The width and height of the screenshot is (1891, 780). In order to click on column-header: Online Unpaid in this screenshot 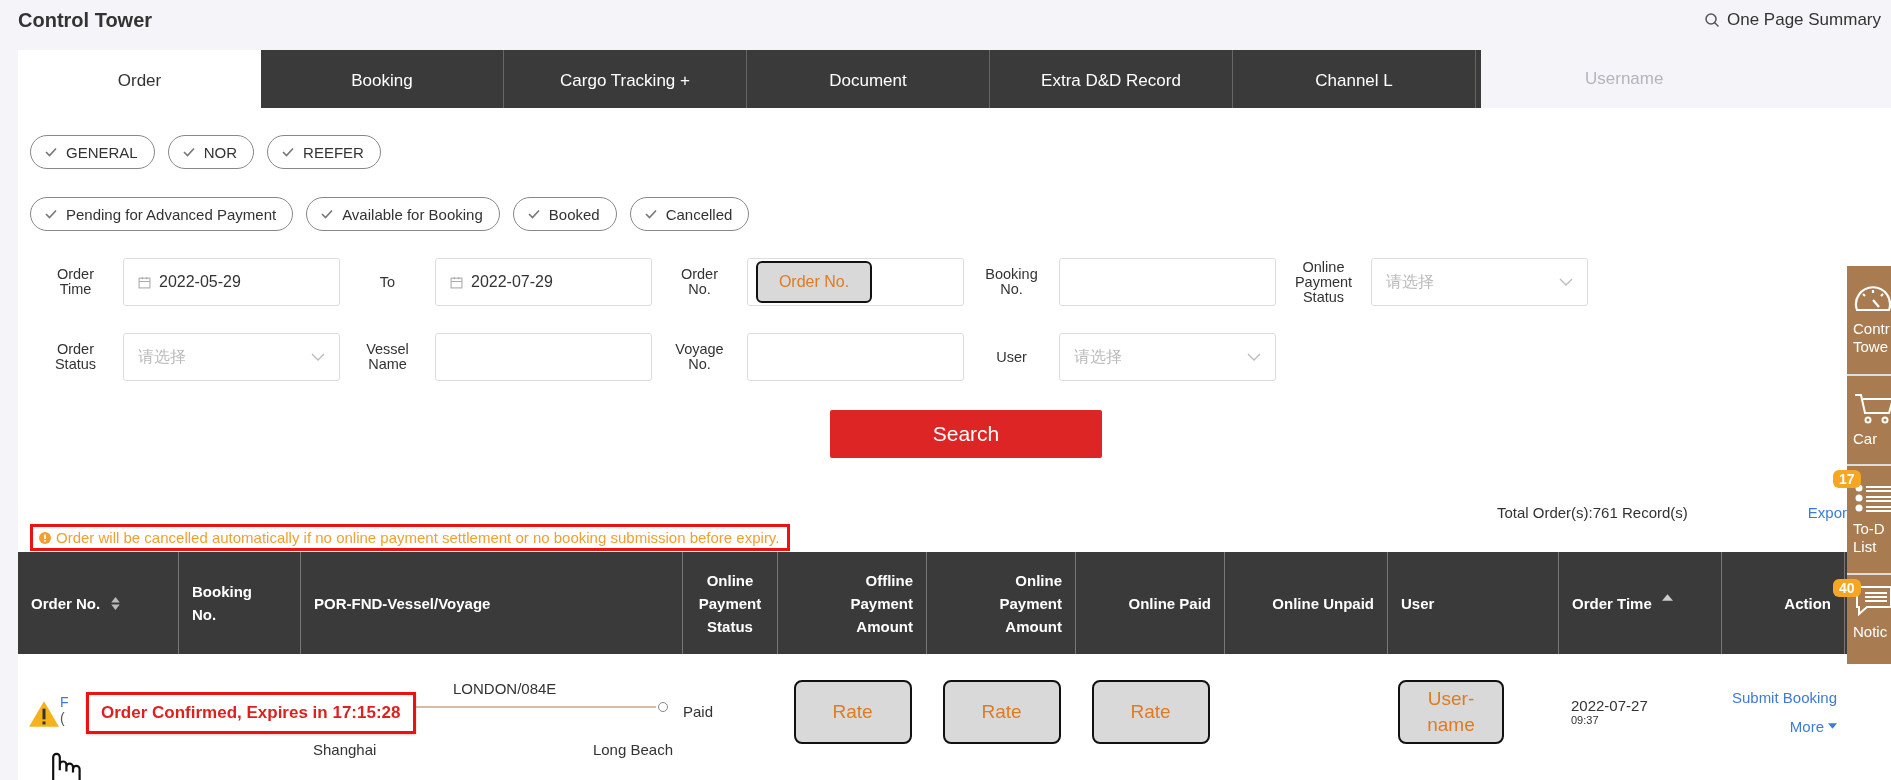, I will do `click(1306, 603)`.